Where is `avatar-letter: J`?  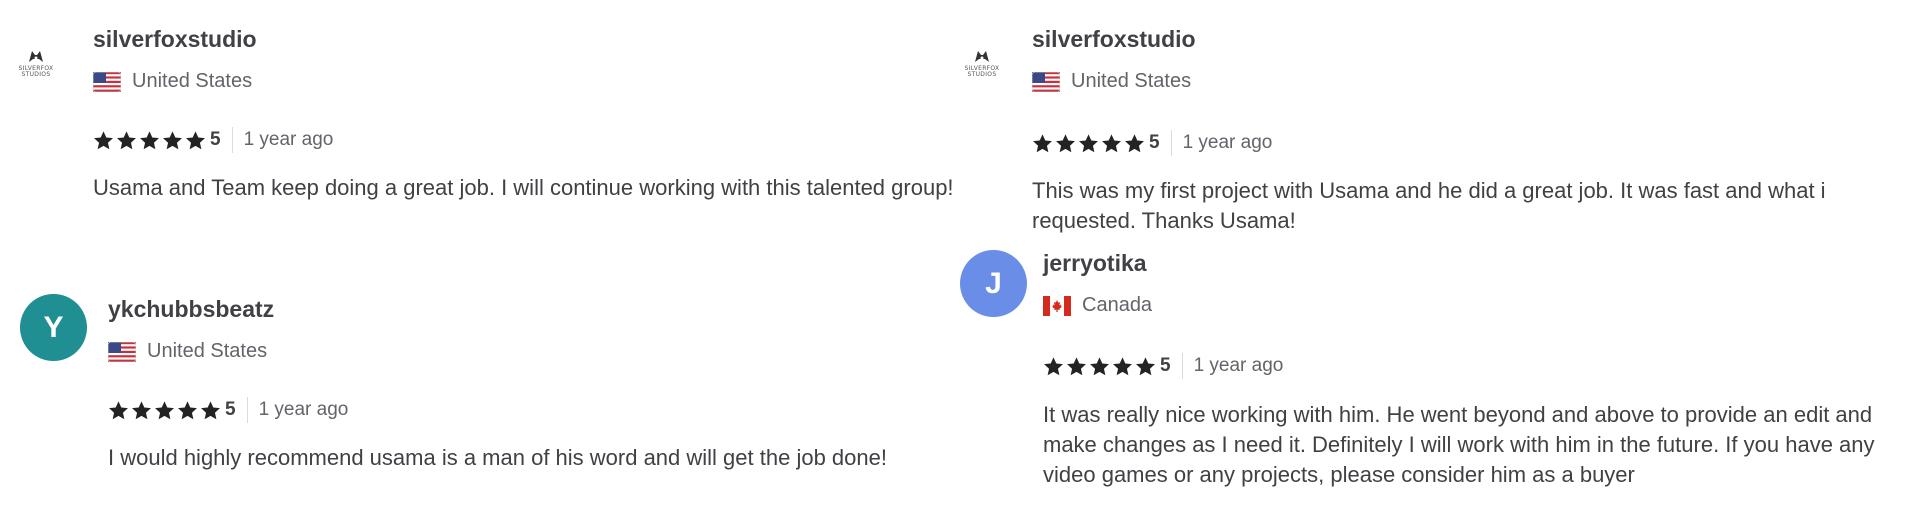 avatar-letter: J is located at coordinates (993, 283).